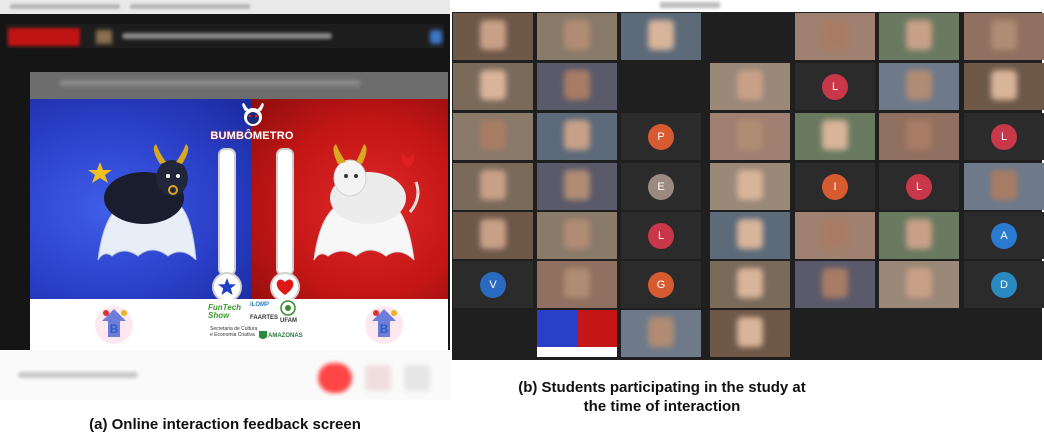 The height and width of the screenshot is (436, 1044). What do you see at coordinates (263, 335) in the screenshot?
I see `amazonas-crest-icon` at bounding box center [263, 335].